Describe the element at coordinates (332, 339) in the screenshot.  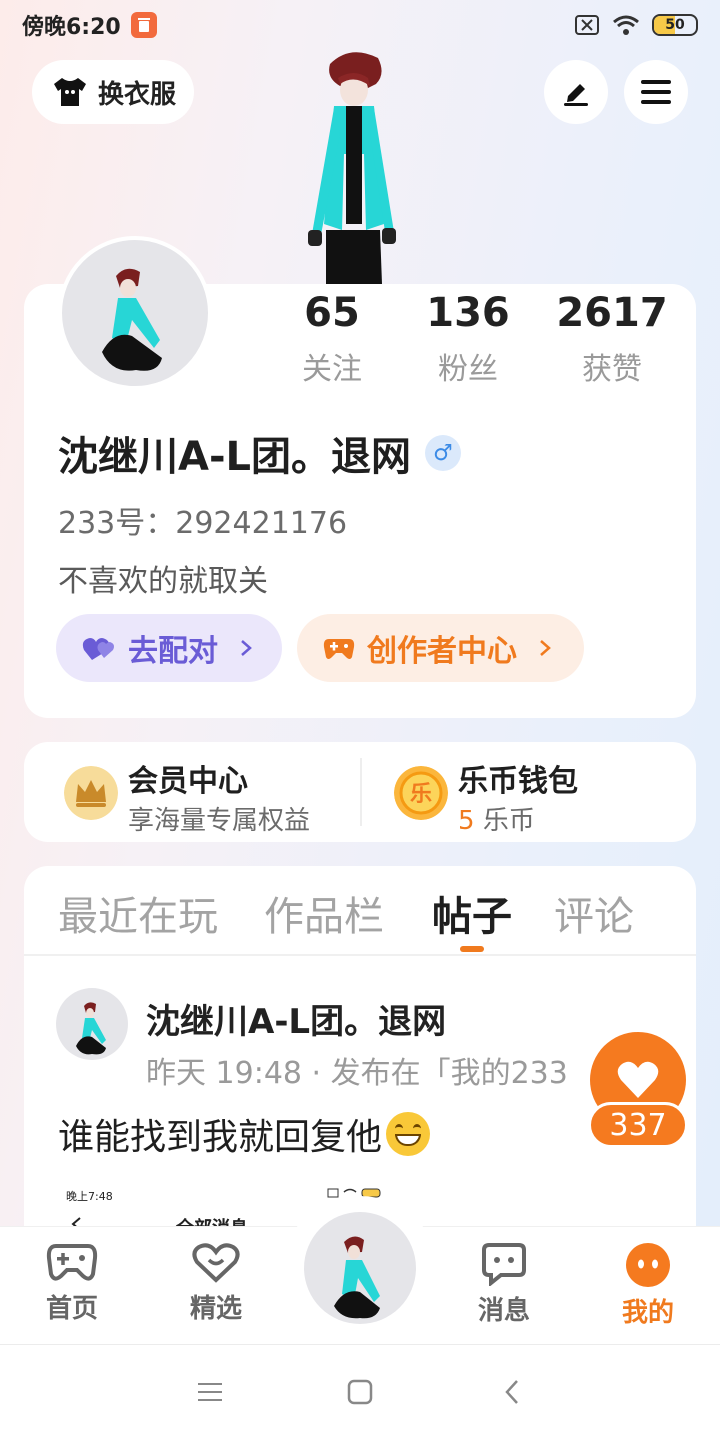
I see `stat-following: 65 关注` at that location.